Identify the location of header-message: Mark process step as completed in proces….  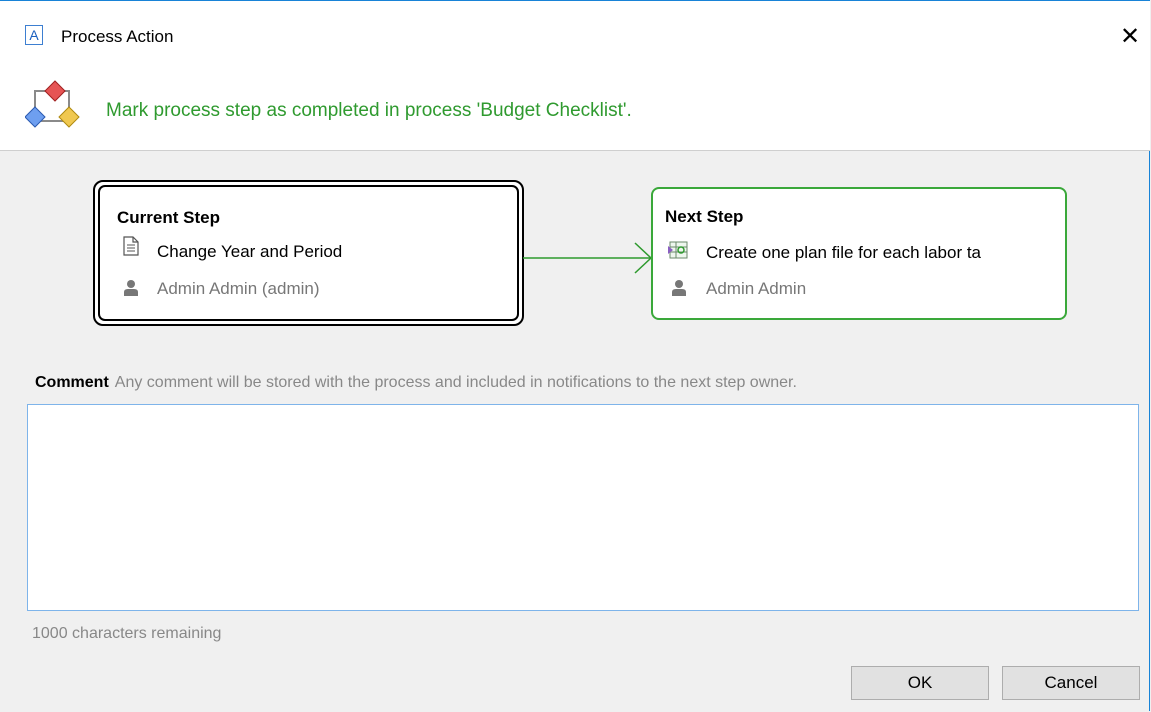
(369, 110).